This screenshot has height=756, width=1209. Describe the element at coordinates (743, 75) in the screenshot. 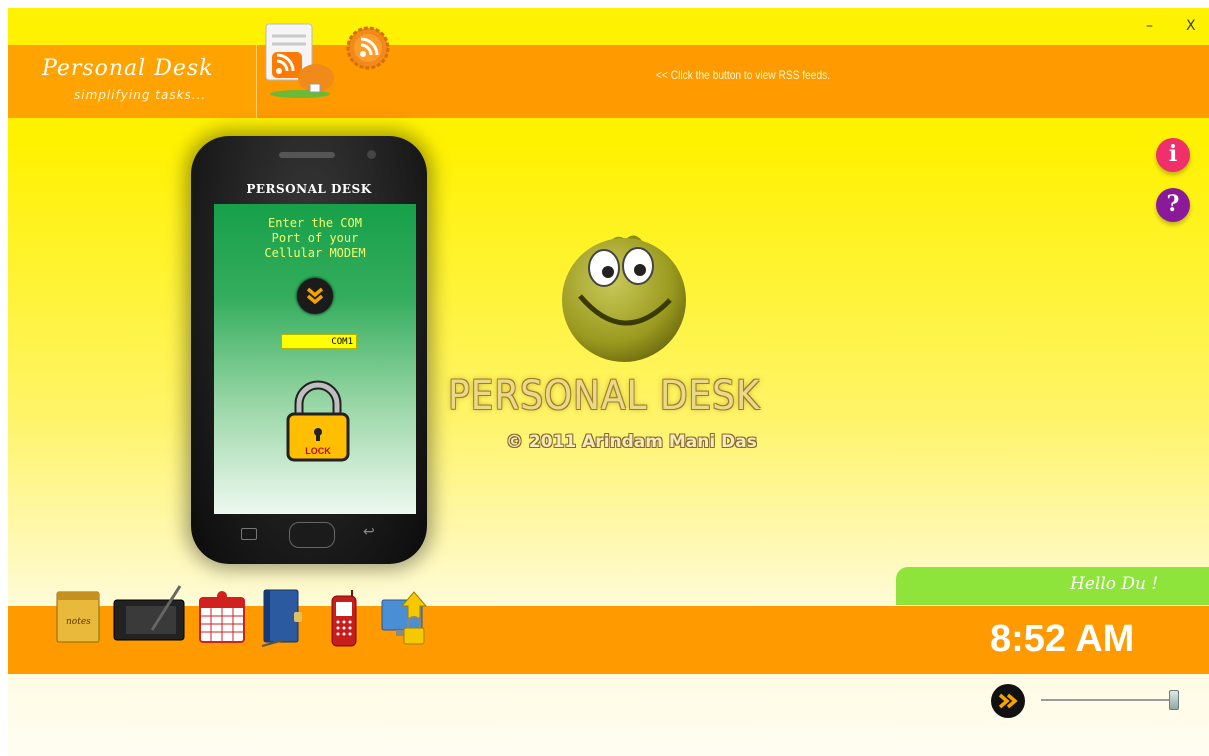

I see `rss-hint-text: << Click the button to view RSS feeds.` at that location.